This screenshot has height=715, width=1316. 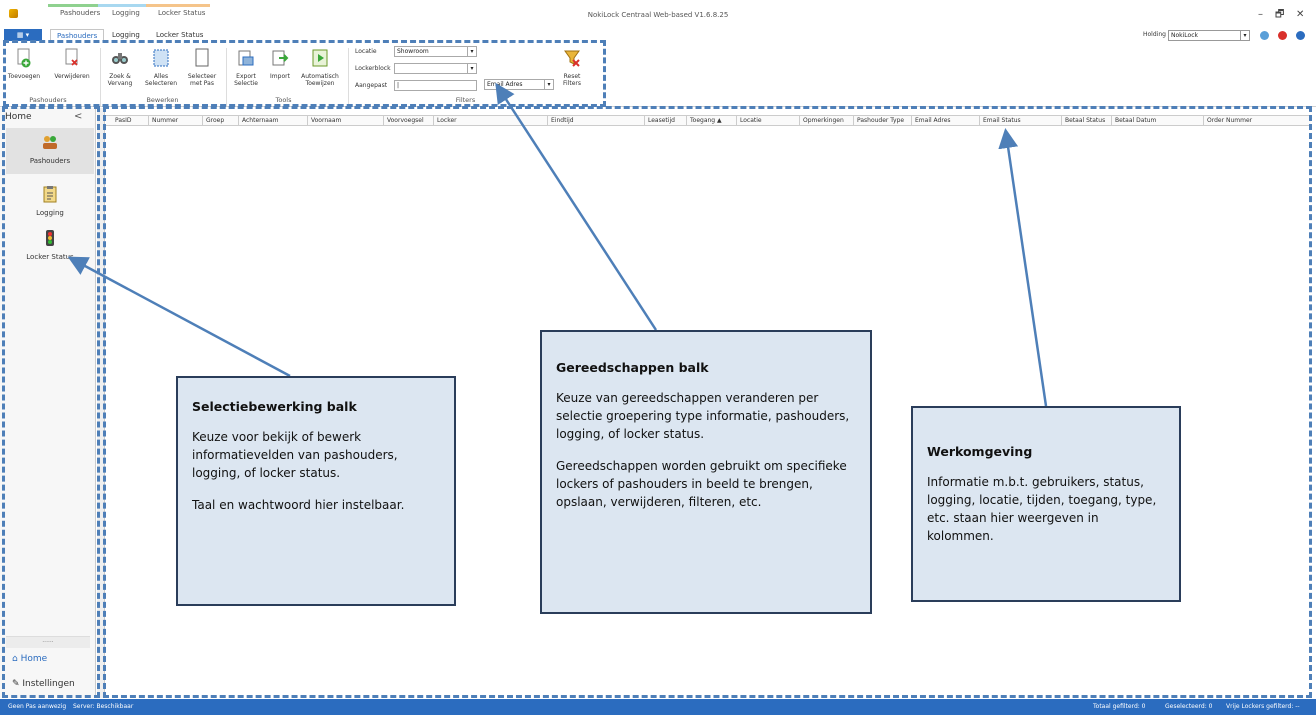 What do you see at coordinates (632, 367) in the screenshot?
I see `callout-title: Gereedschappen balk` at bounding box center [632, 367].